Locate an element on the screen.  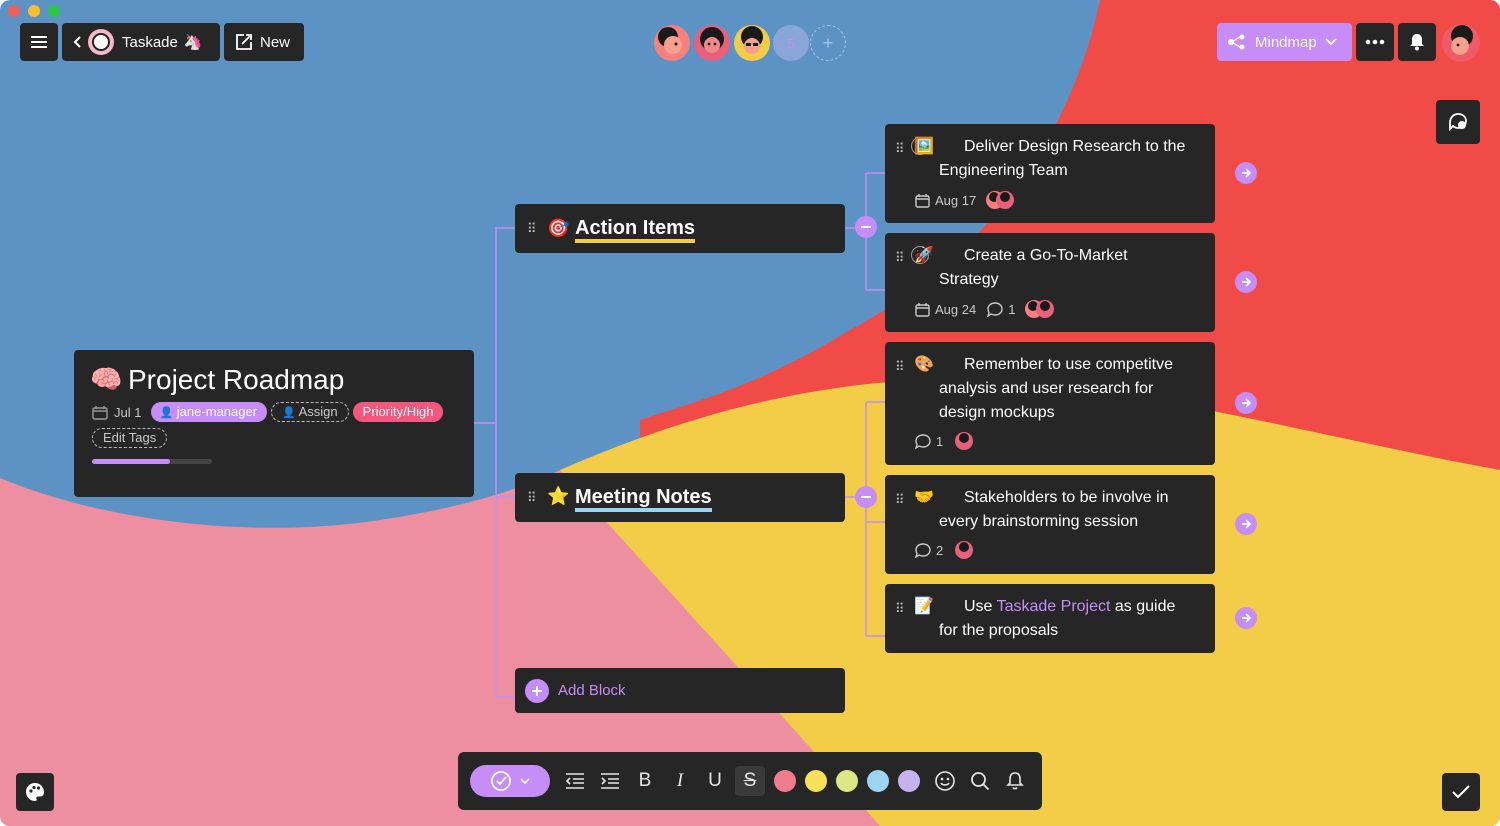
minus-icon is located at coordinates (866, 227).